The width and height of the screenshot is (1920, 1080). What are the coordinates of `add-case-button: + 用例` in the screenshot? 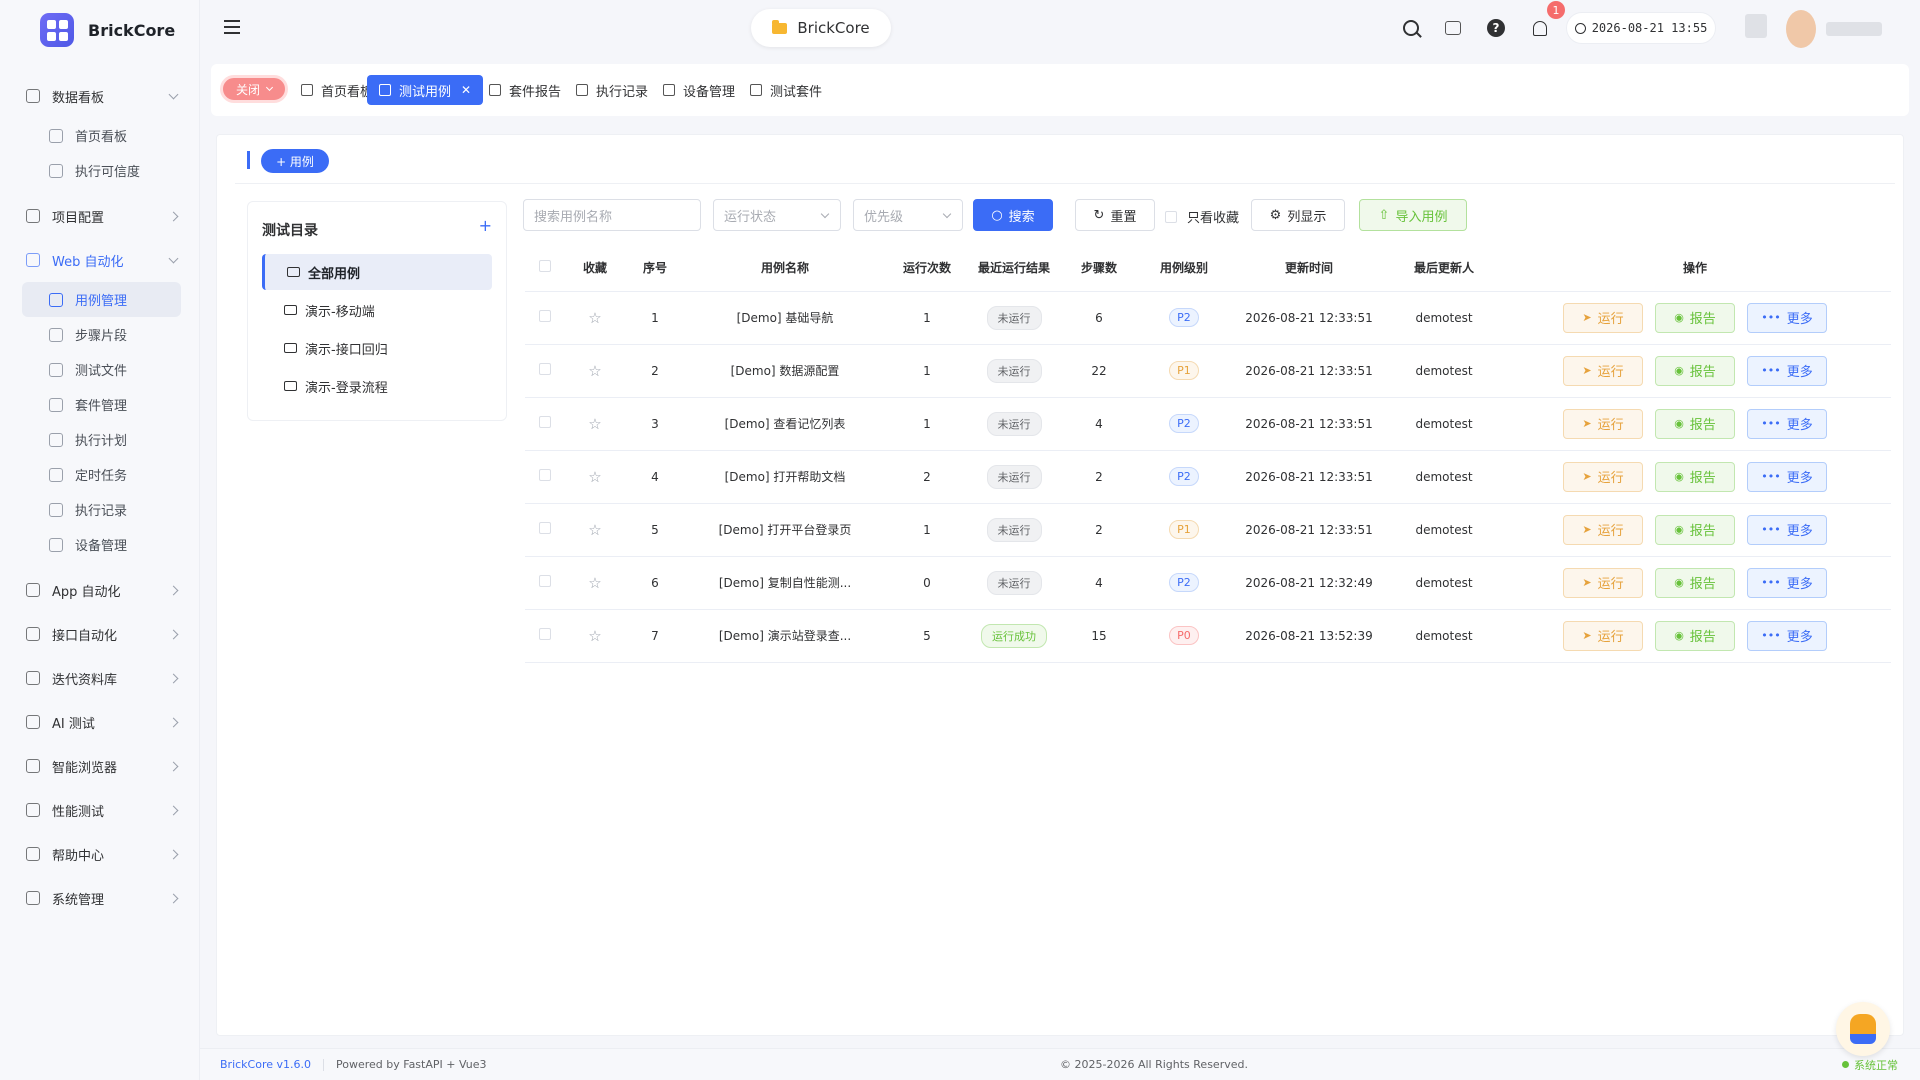 It's located at (295, 161).